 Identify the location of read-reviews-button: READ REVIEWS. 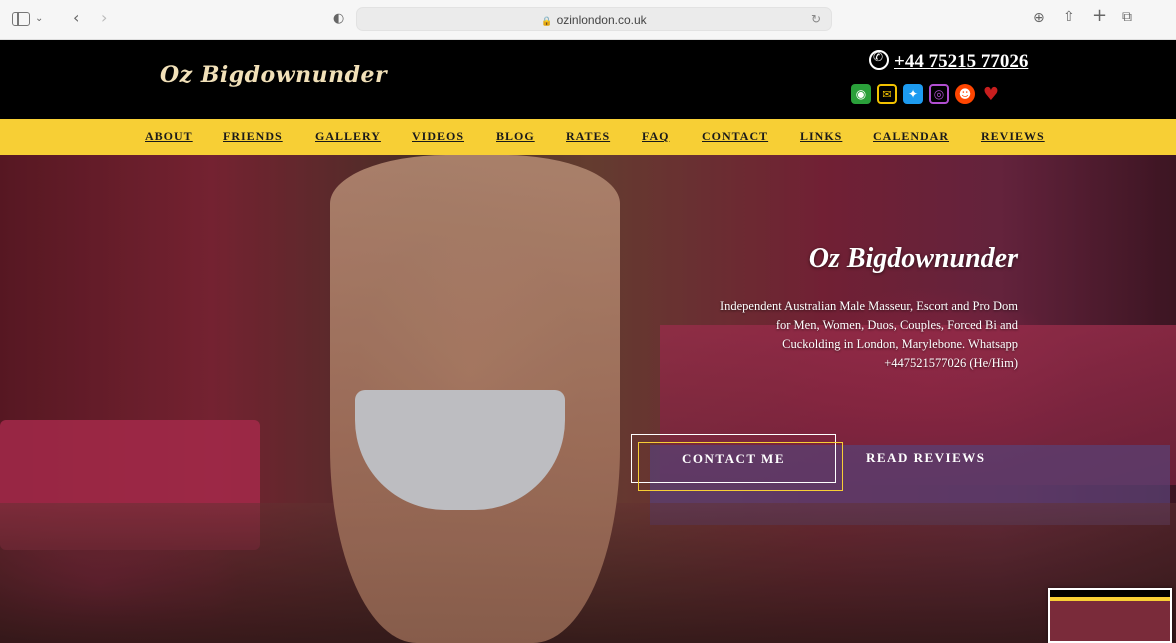
(926, 458).